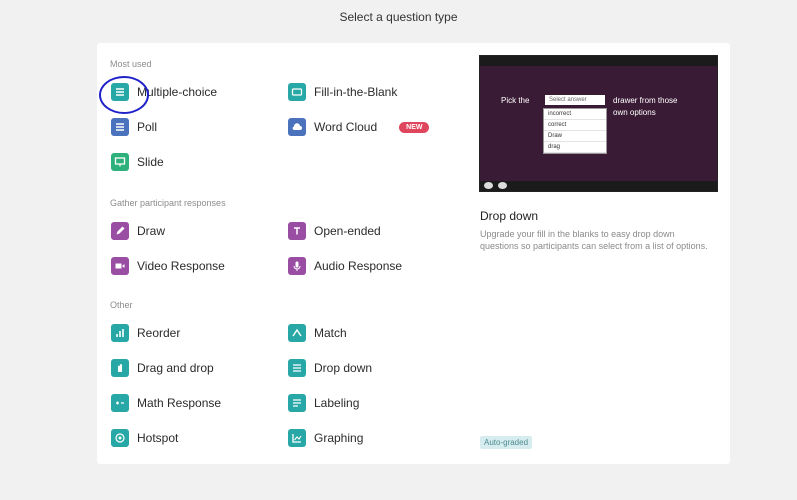 The image size is (797, 500). Describe the element at coordinates (337, 403) in the screenshot. I see `item-label: Labeling` at that location.